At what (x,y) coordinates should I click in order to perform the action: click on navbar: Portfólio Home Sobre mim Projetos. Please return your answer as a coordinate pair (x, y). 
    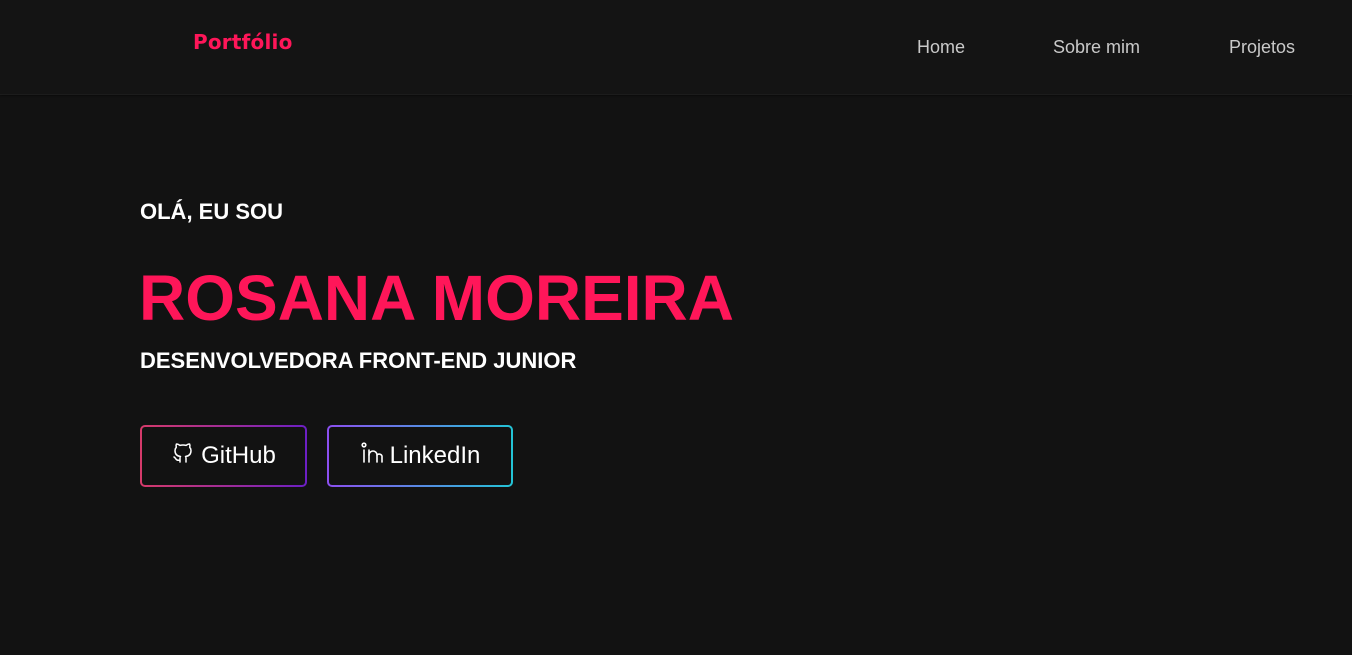
    Looking at the image, I should click on (676, 47).